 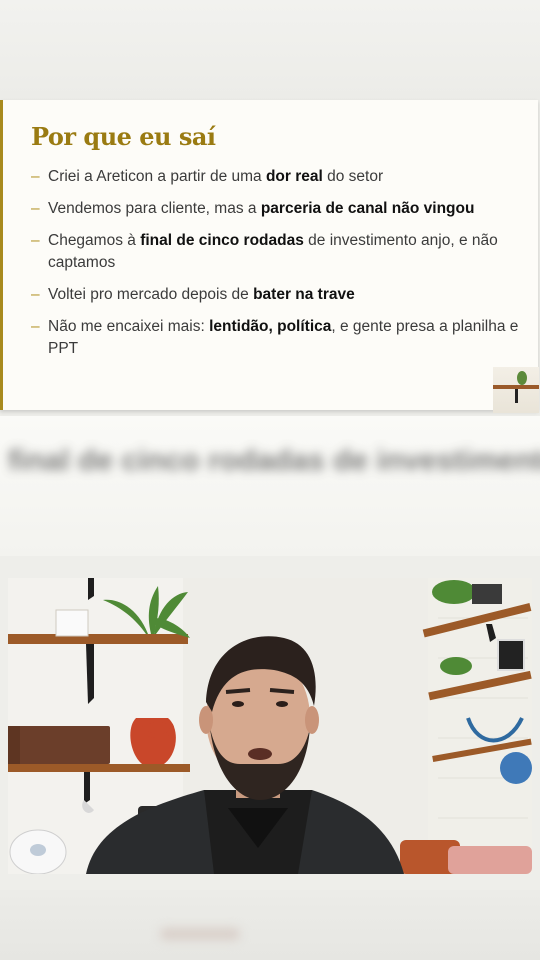 What do you see at coordinates (94, 240) in the screenshot?
I see `bullet-text: Chegamos à` at bounding box center [94, 240].